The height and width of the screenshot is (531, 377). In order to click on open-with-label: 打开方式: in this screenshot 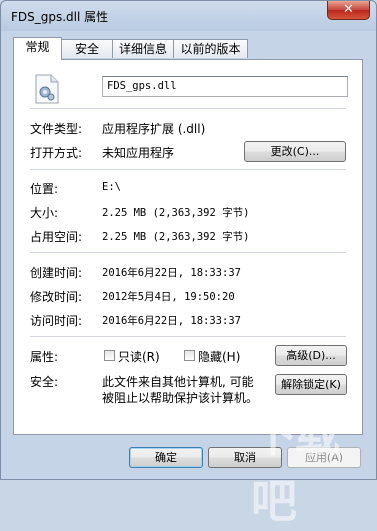, I will do `click(56, 153)`.